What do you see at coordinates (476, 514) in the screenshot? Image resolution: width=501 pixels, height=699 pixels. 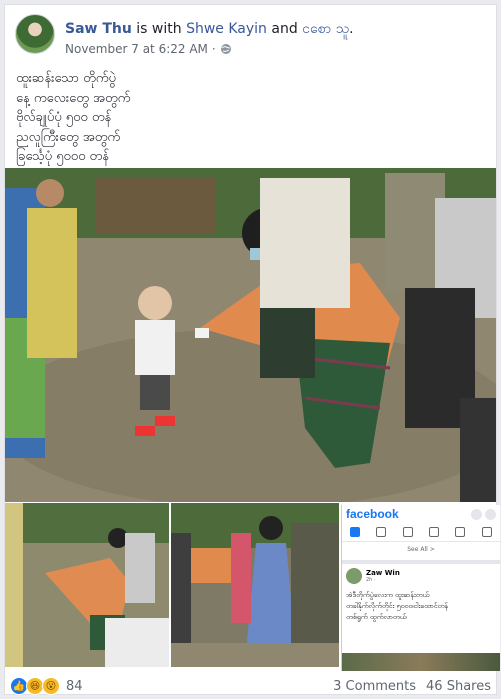 I see `search-icon` at bounding box center [476, 514].